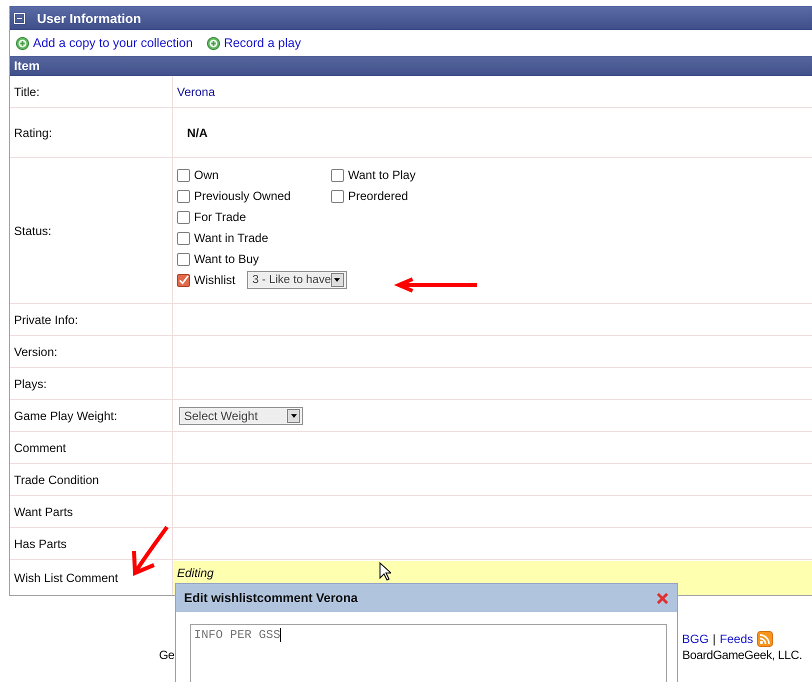 The image size is (812, 682). I want to click on checkbox-label: Preordered, so click(378, 196).